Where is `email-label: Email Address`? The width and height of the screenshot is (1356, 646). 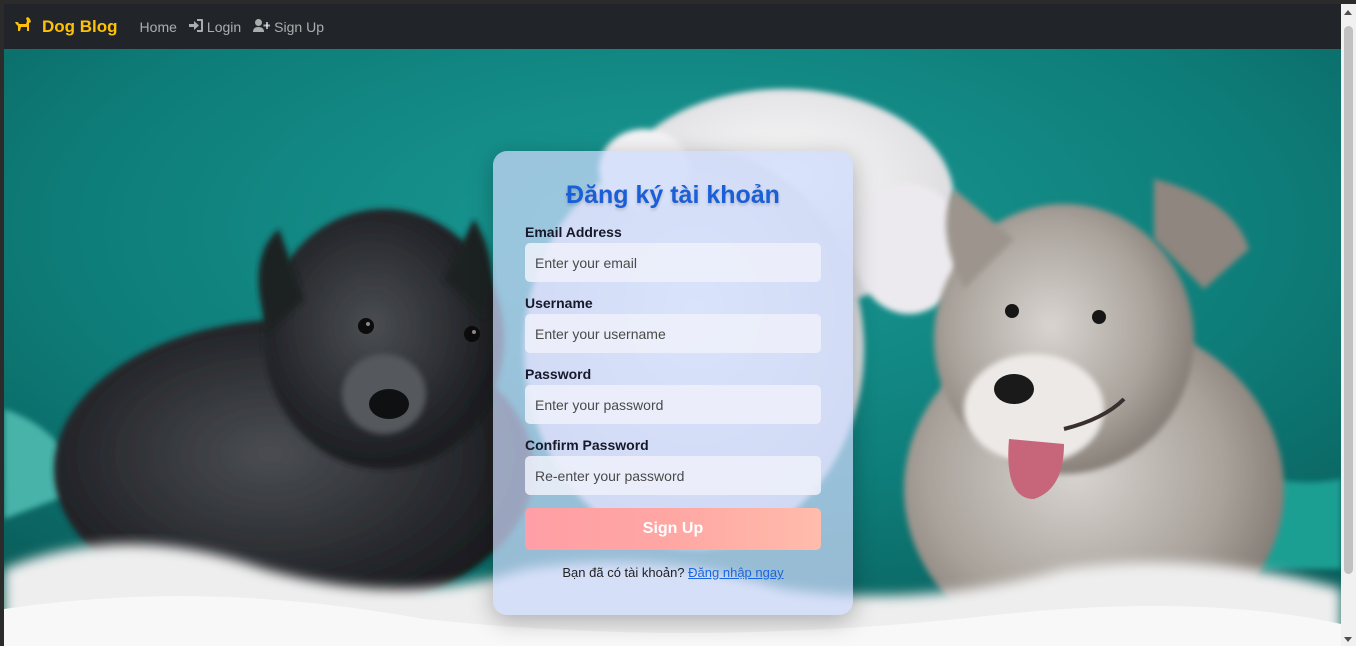 email-label: Email Address is located at coordinates (573, 232).